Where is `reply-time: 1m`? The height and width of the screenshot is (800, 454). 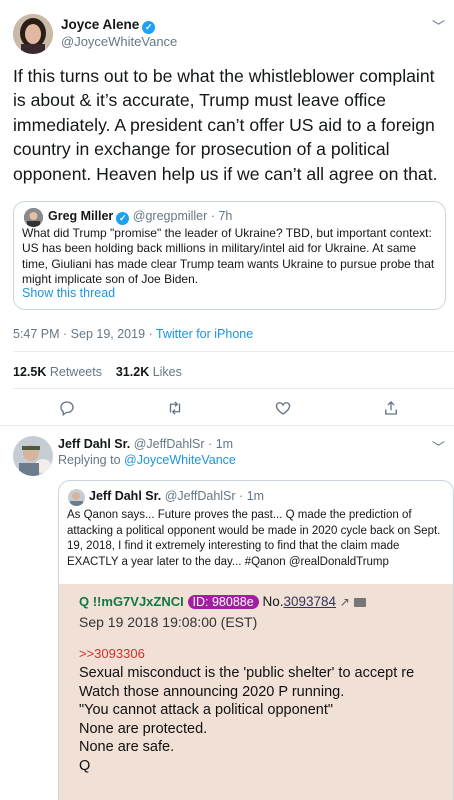
reply-time: 1m is located at coordinates (224, 444).